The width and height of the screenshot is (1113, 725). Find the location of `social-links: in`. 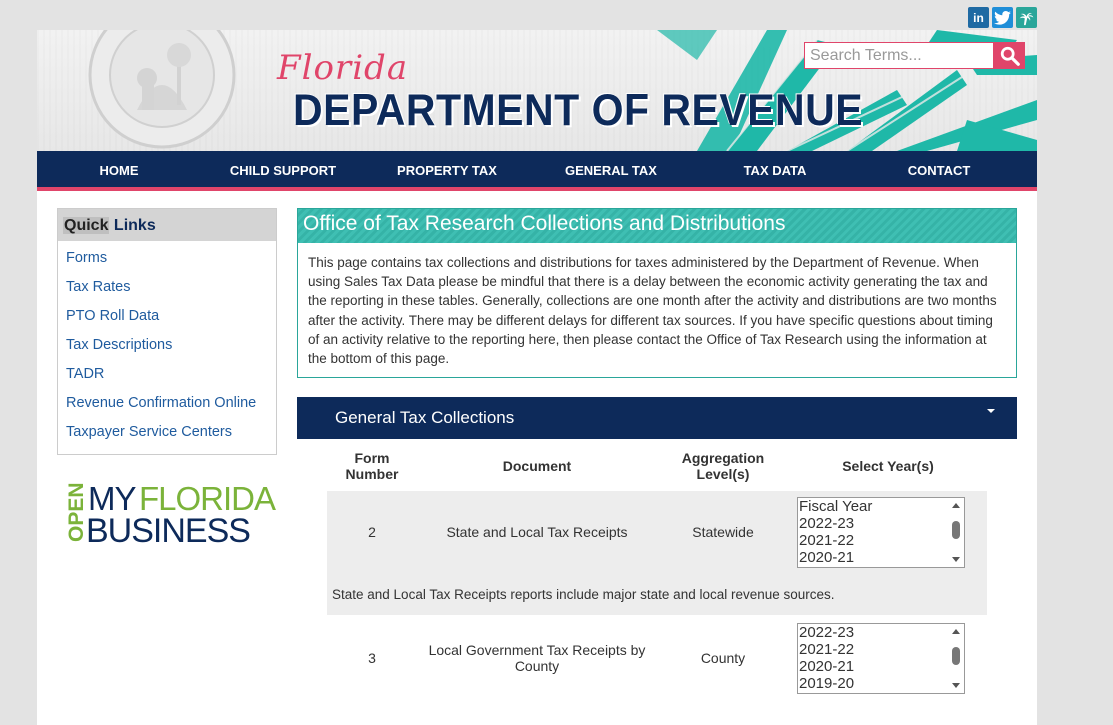

social-links: in is located at coordinates (1002, 17).